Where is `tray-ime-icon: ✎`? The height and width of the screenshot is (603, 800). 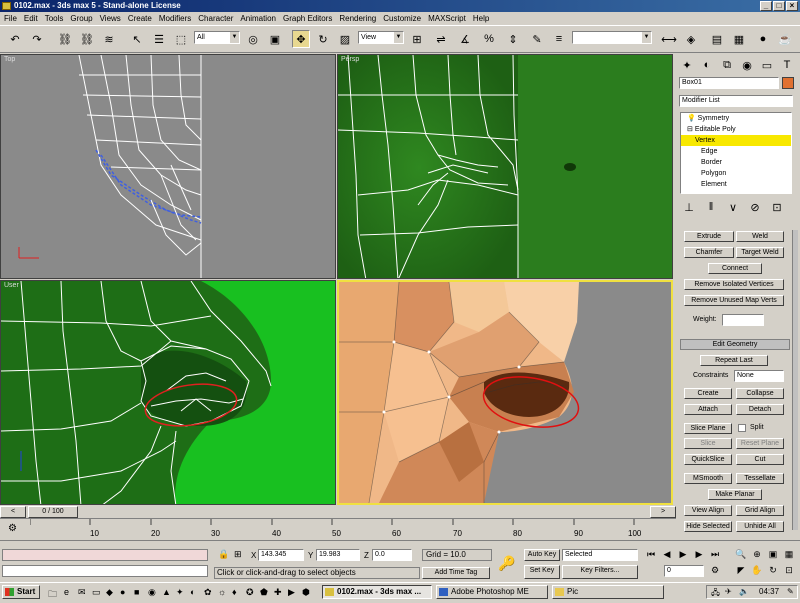
tray-ime-icon: ✎ is located at coordinates (790, 591).